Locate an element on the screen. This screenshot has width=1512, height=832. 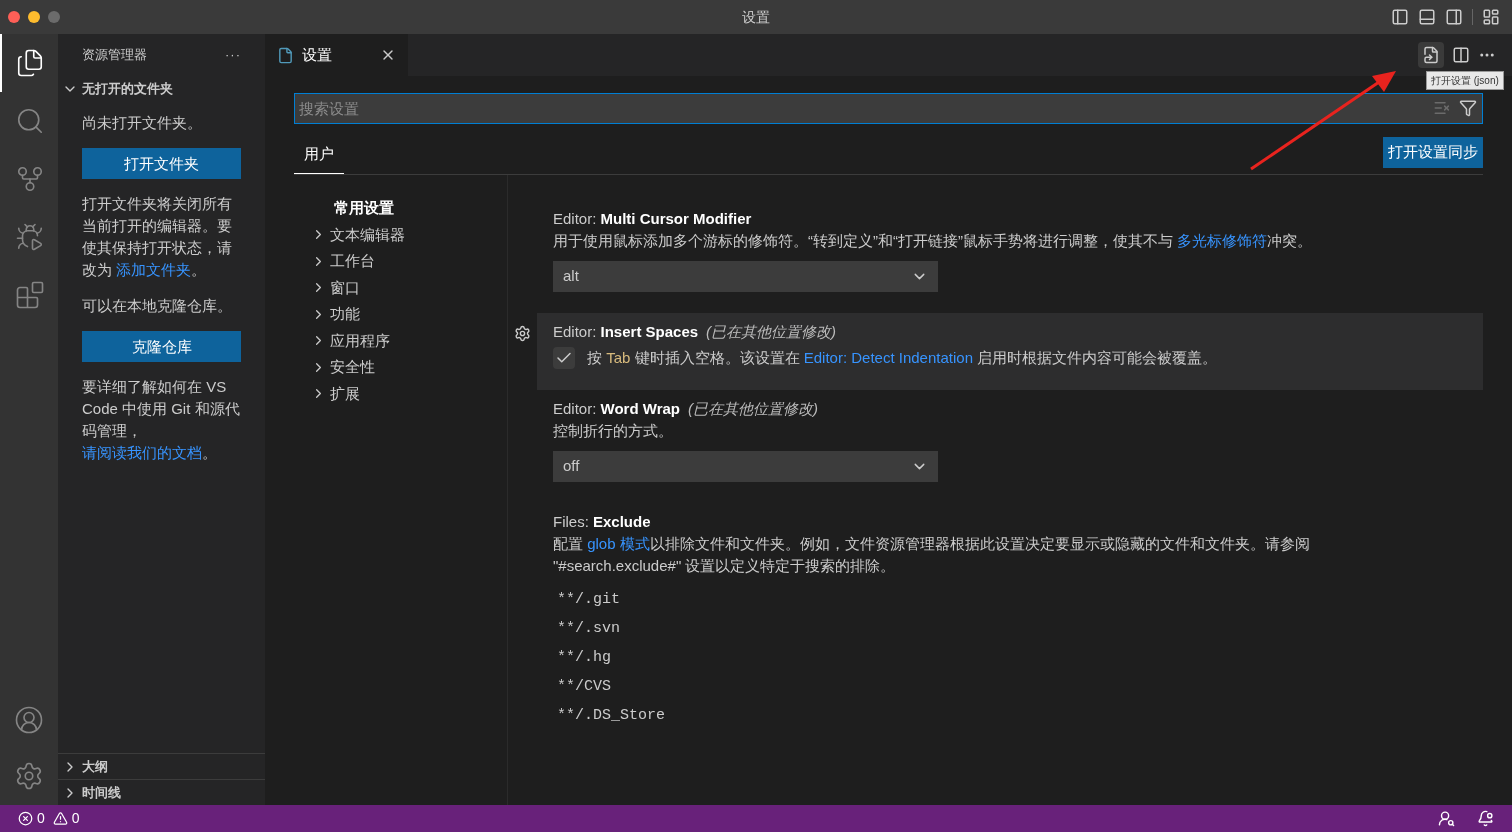
dropdown: off is located at coordinates (745, 466).